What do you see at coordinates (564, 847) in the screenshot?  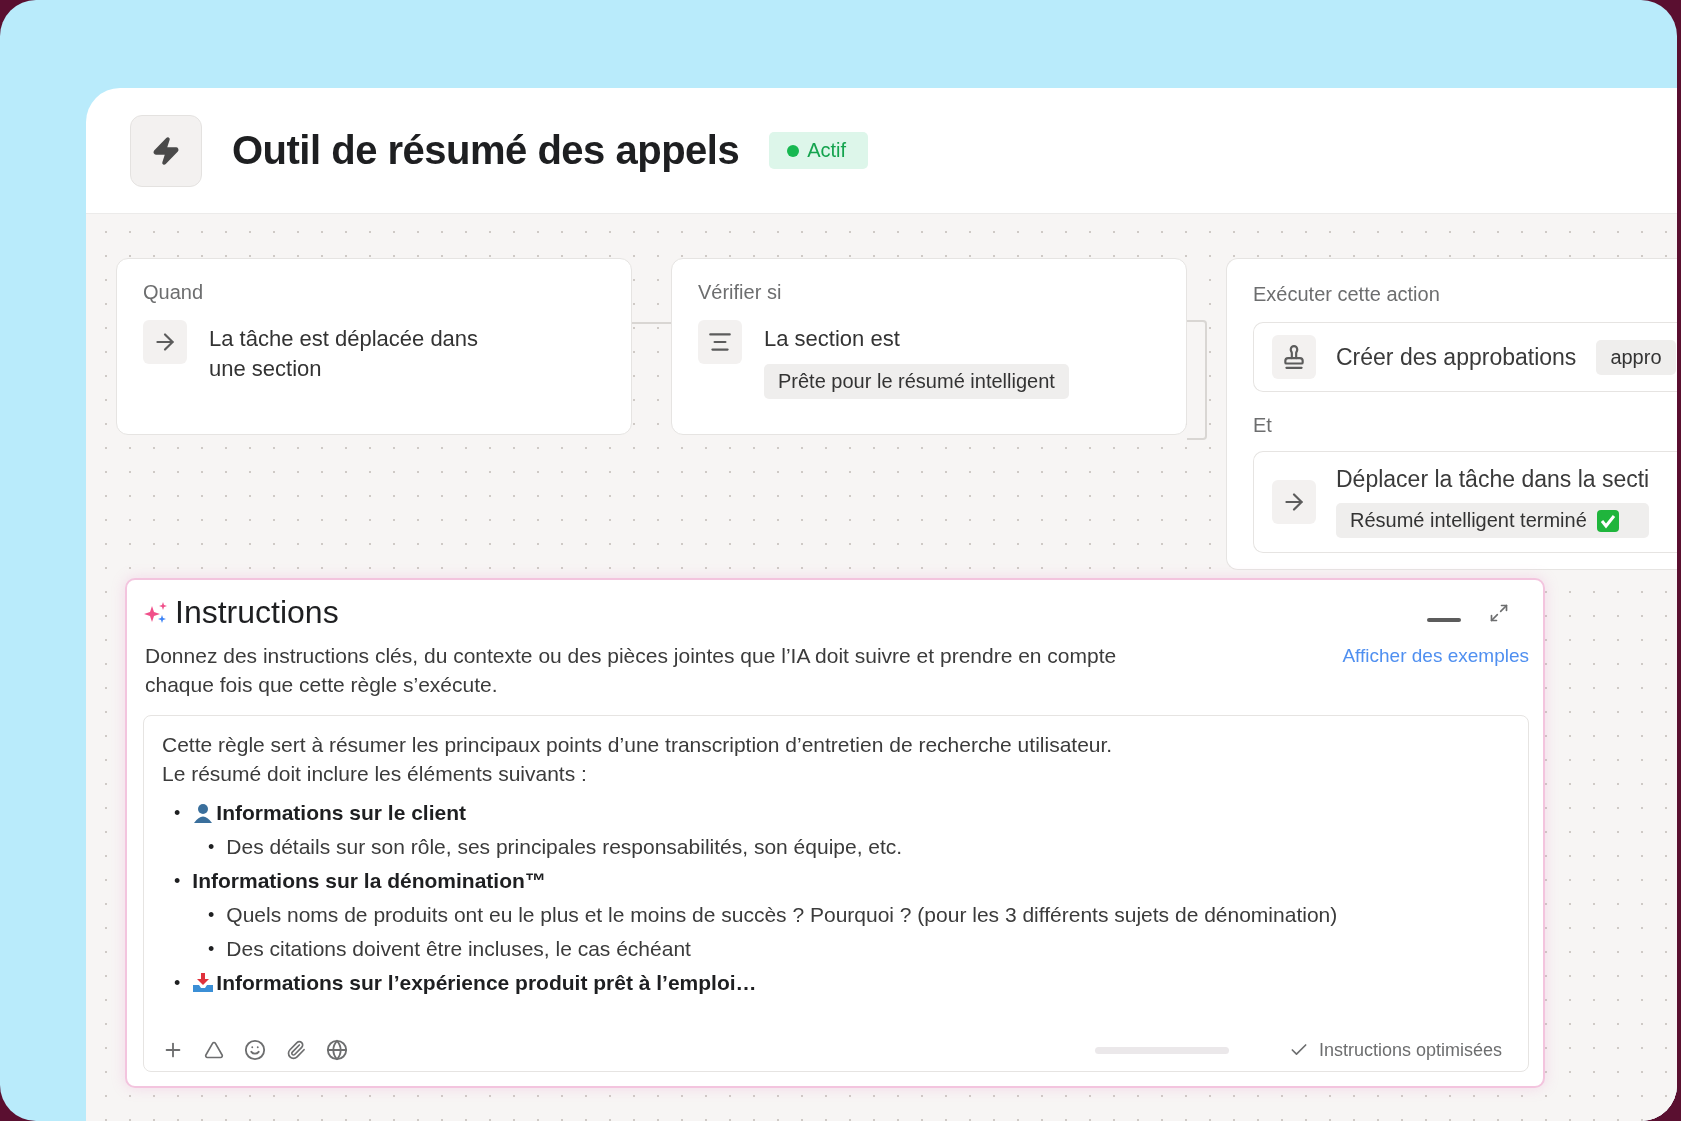 I see `bullet-text: Des détails sur son rôle, ses principales responsabilités, son équipe, etc.` at bounding box center [564, 847].